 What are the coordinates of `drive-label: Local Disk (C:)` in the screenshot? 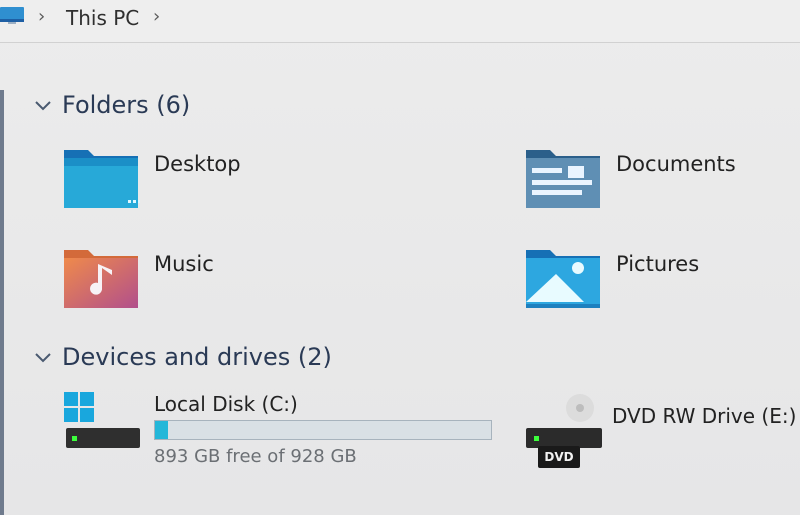 It's located at (226, 404).